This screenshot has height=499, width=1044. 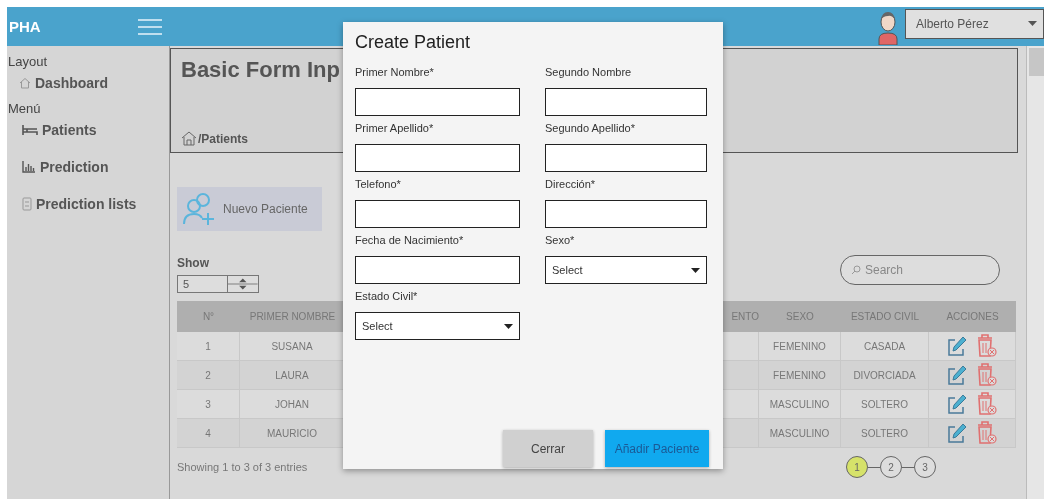 What do you see at coordinates (885, 375) in the screenshot?
I see `table-cell: DIVORCIADA` at bounding box center [885, 375].